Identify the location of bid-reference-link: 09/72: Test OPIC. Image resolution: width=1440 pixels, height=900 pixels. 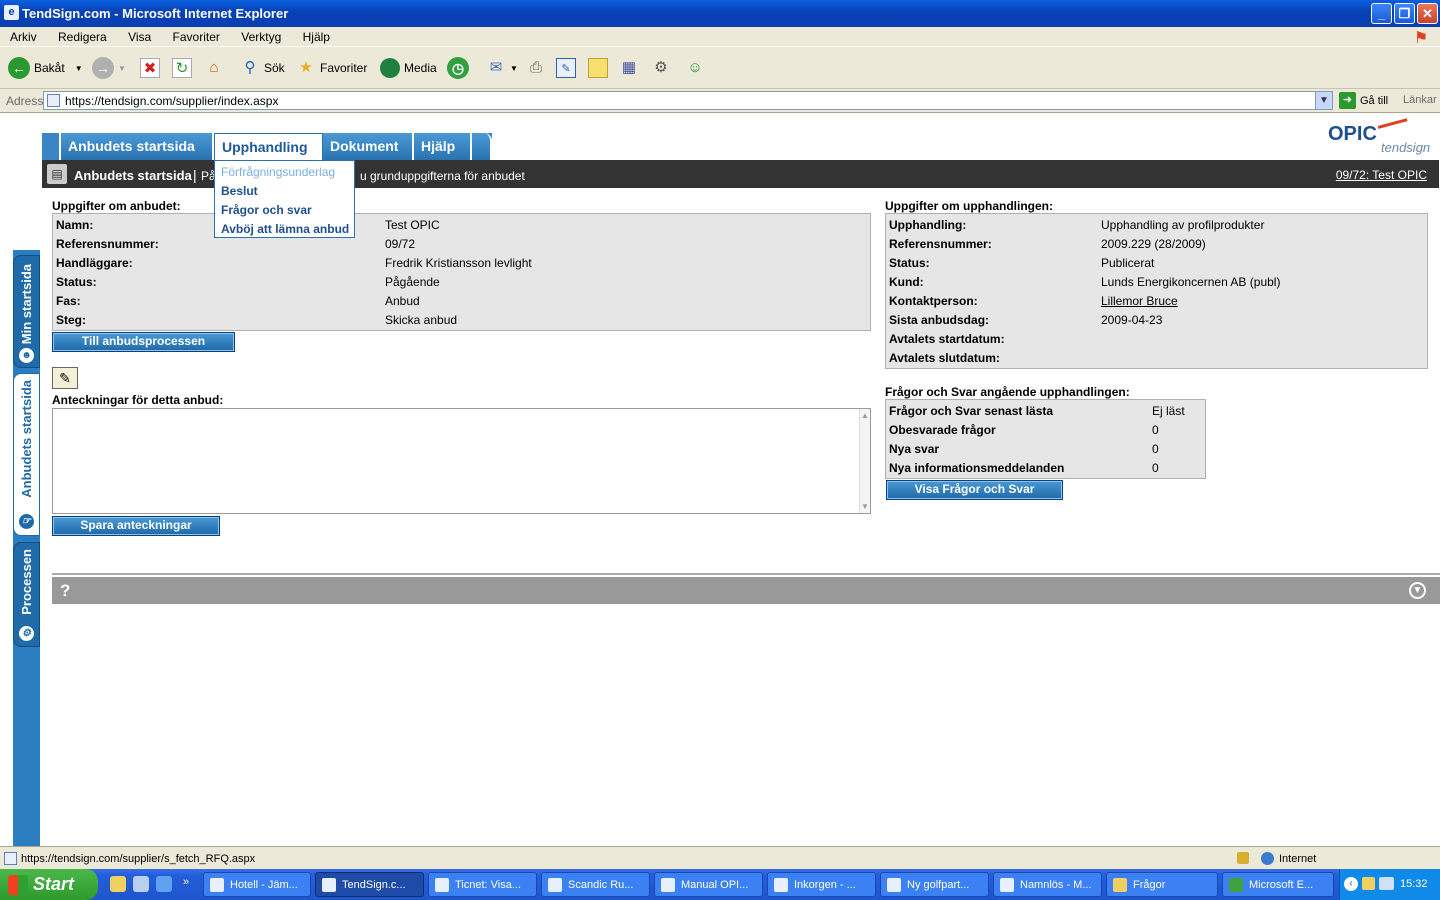
(1381, 175).